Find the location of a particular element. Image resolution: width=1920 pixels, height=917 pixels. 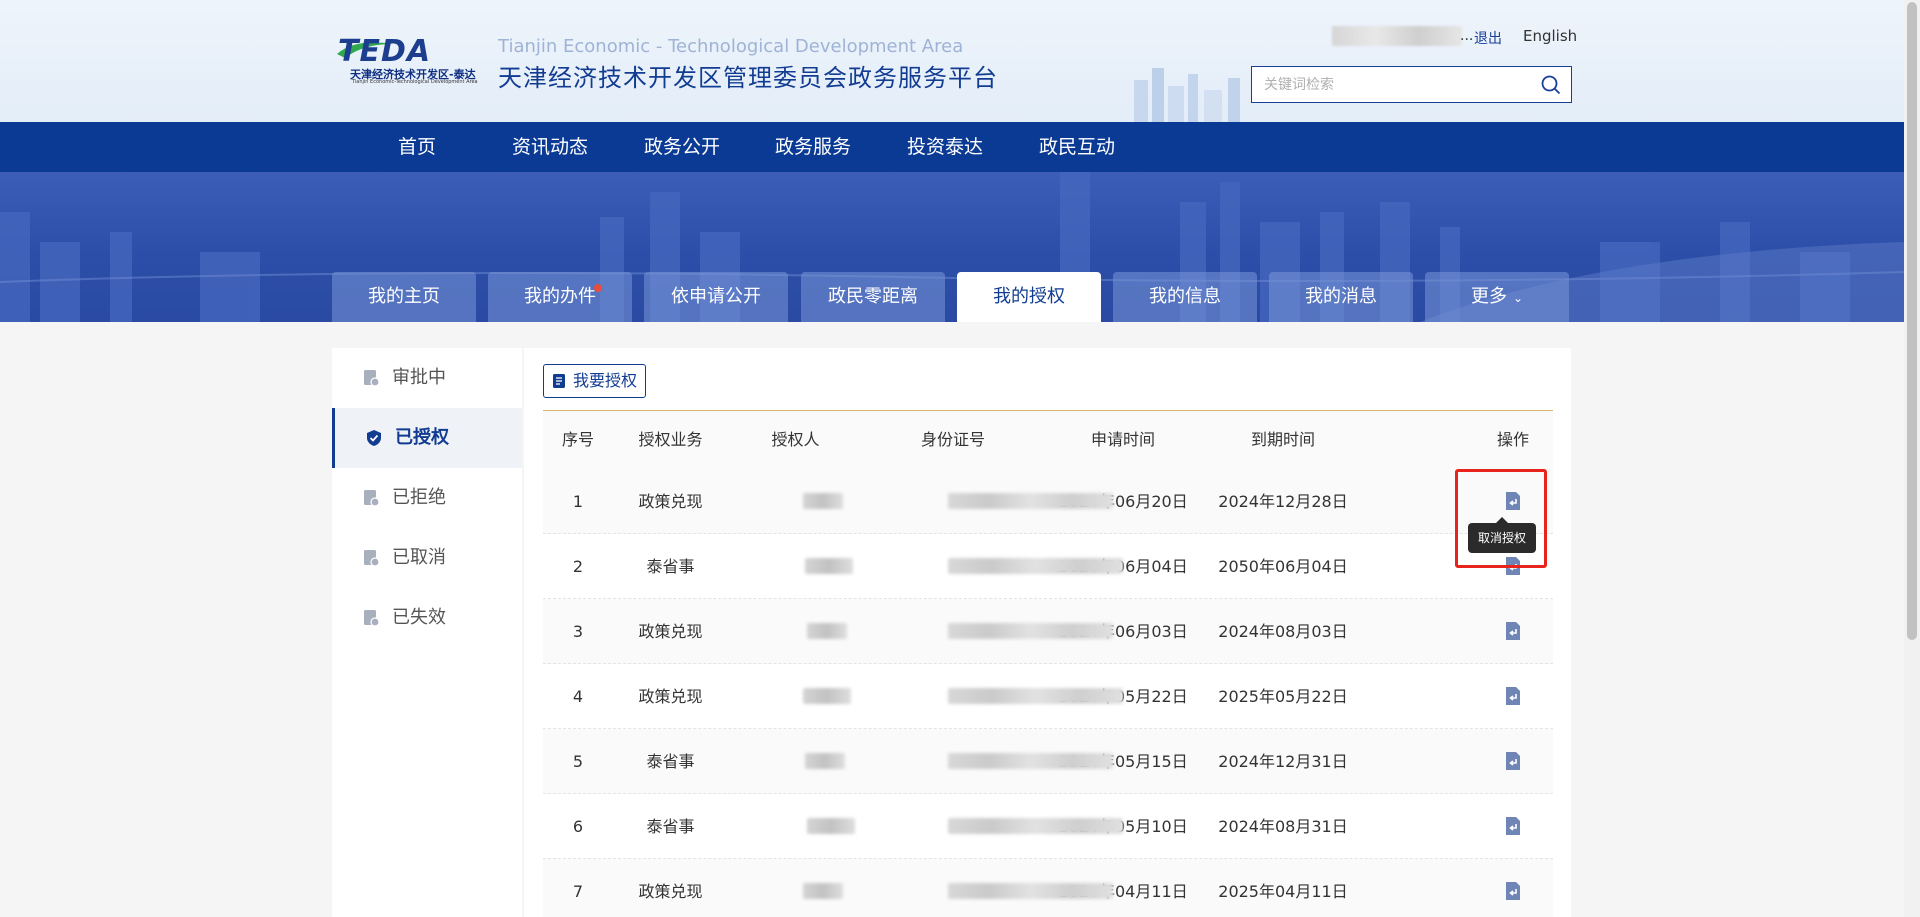

sidebar-item-expired: 已失效 is located at coordinates (427, 618).